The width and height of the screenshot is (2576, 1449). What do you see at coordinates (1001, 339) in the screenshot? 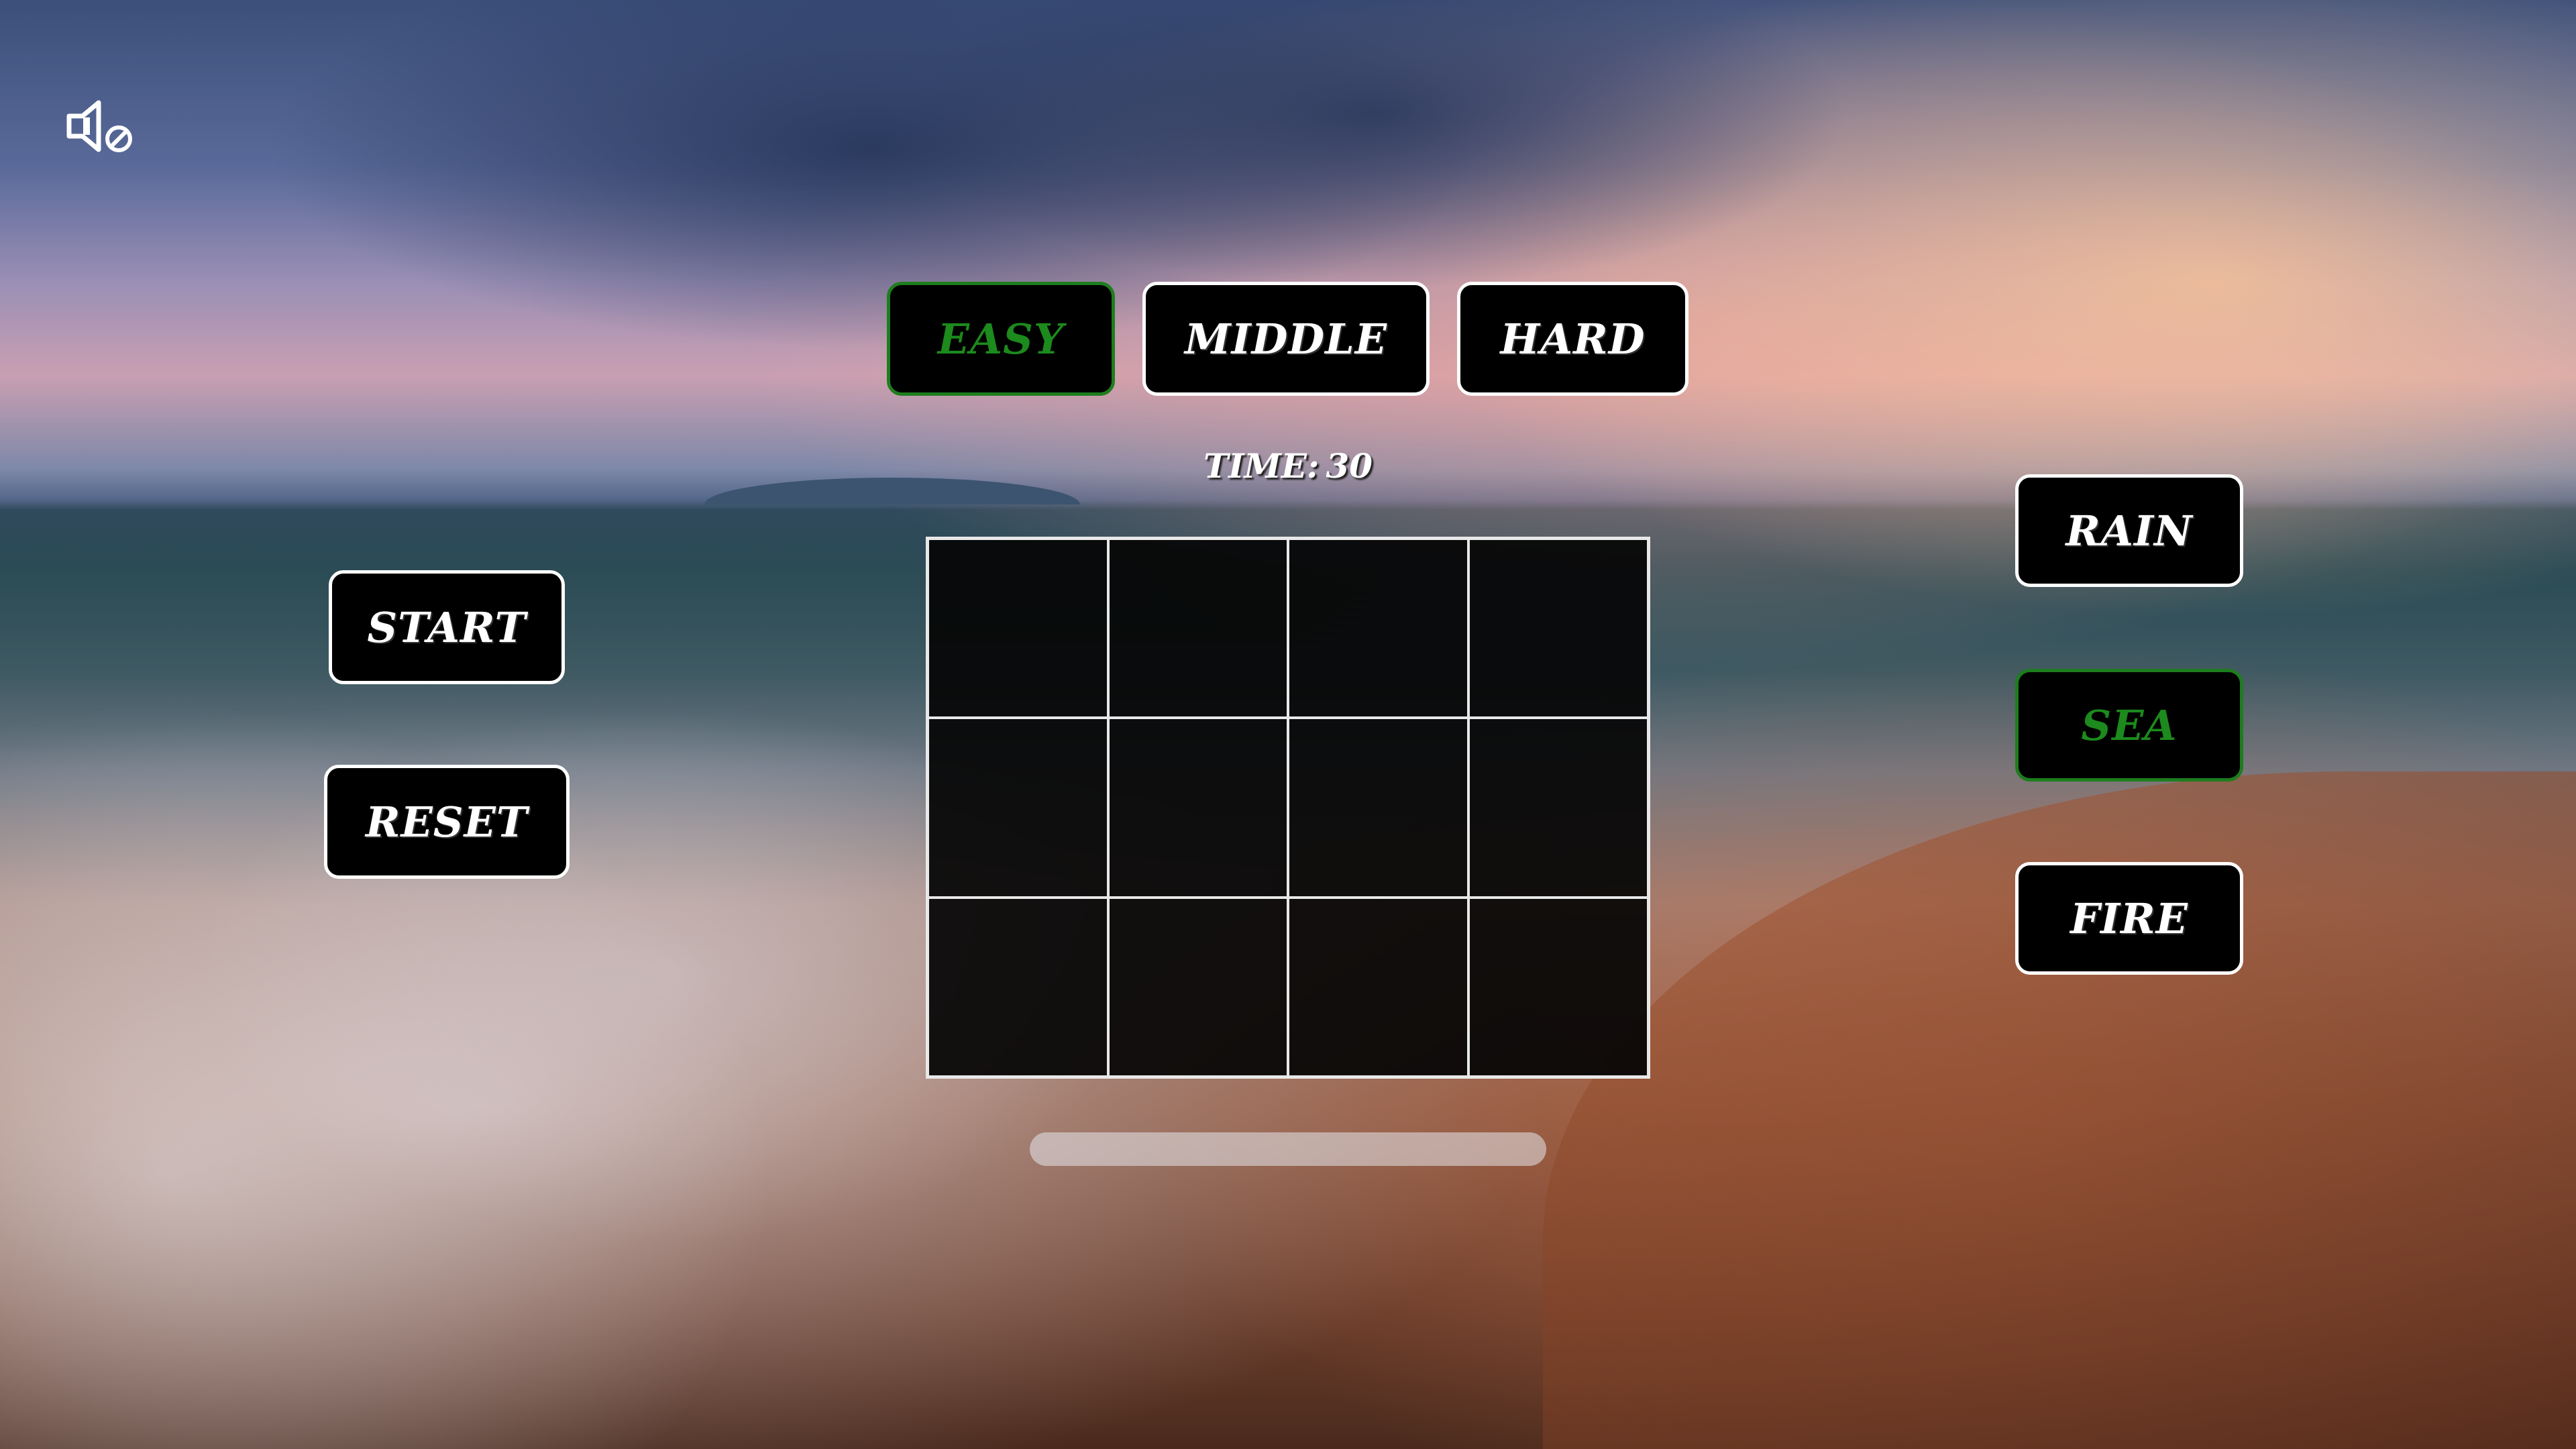
I see `difficulty-easy-button: EASY` at bounding box center [1001, 339].